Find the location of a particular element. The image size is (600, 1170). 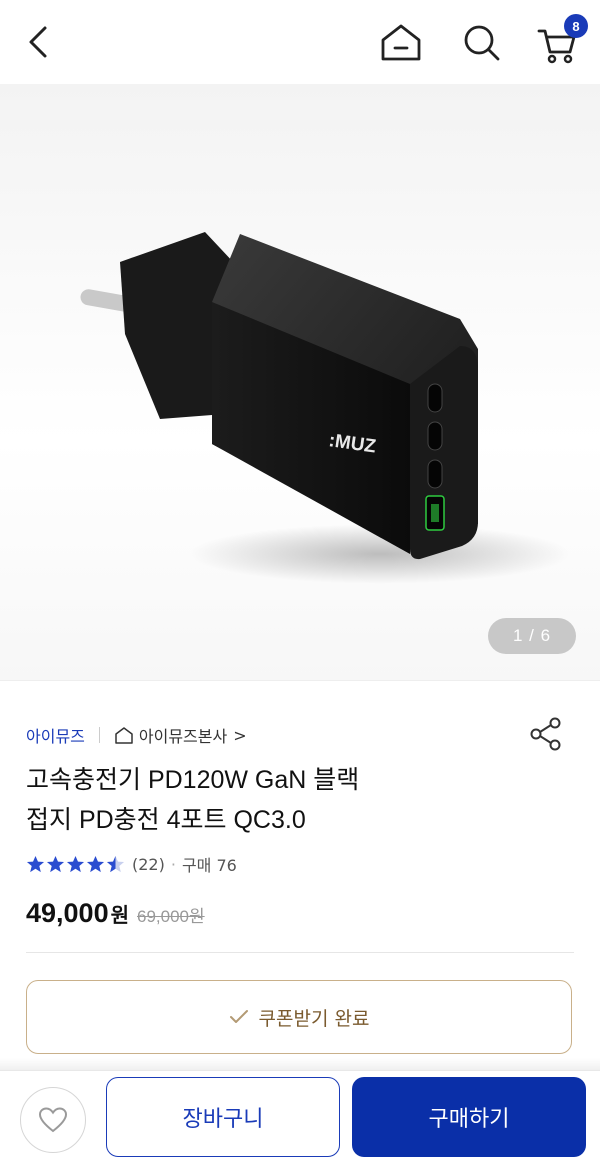

check-icon is located at coordinates (238, 1016).